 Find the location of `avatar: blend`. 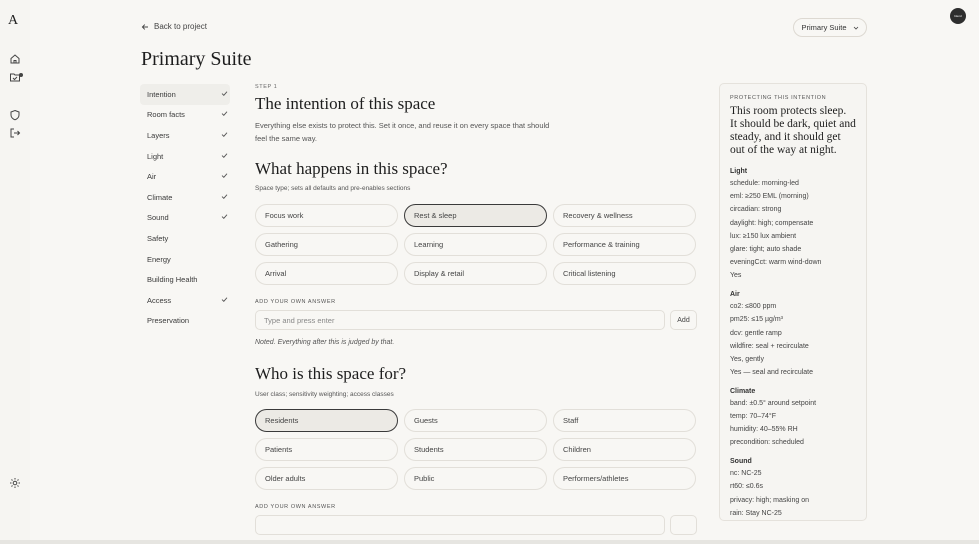

avatar: blend is located at coordinates (958, 16).